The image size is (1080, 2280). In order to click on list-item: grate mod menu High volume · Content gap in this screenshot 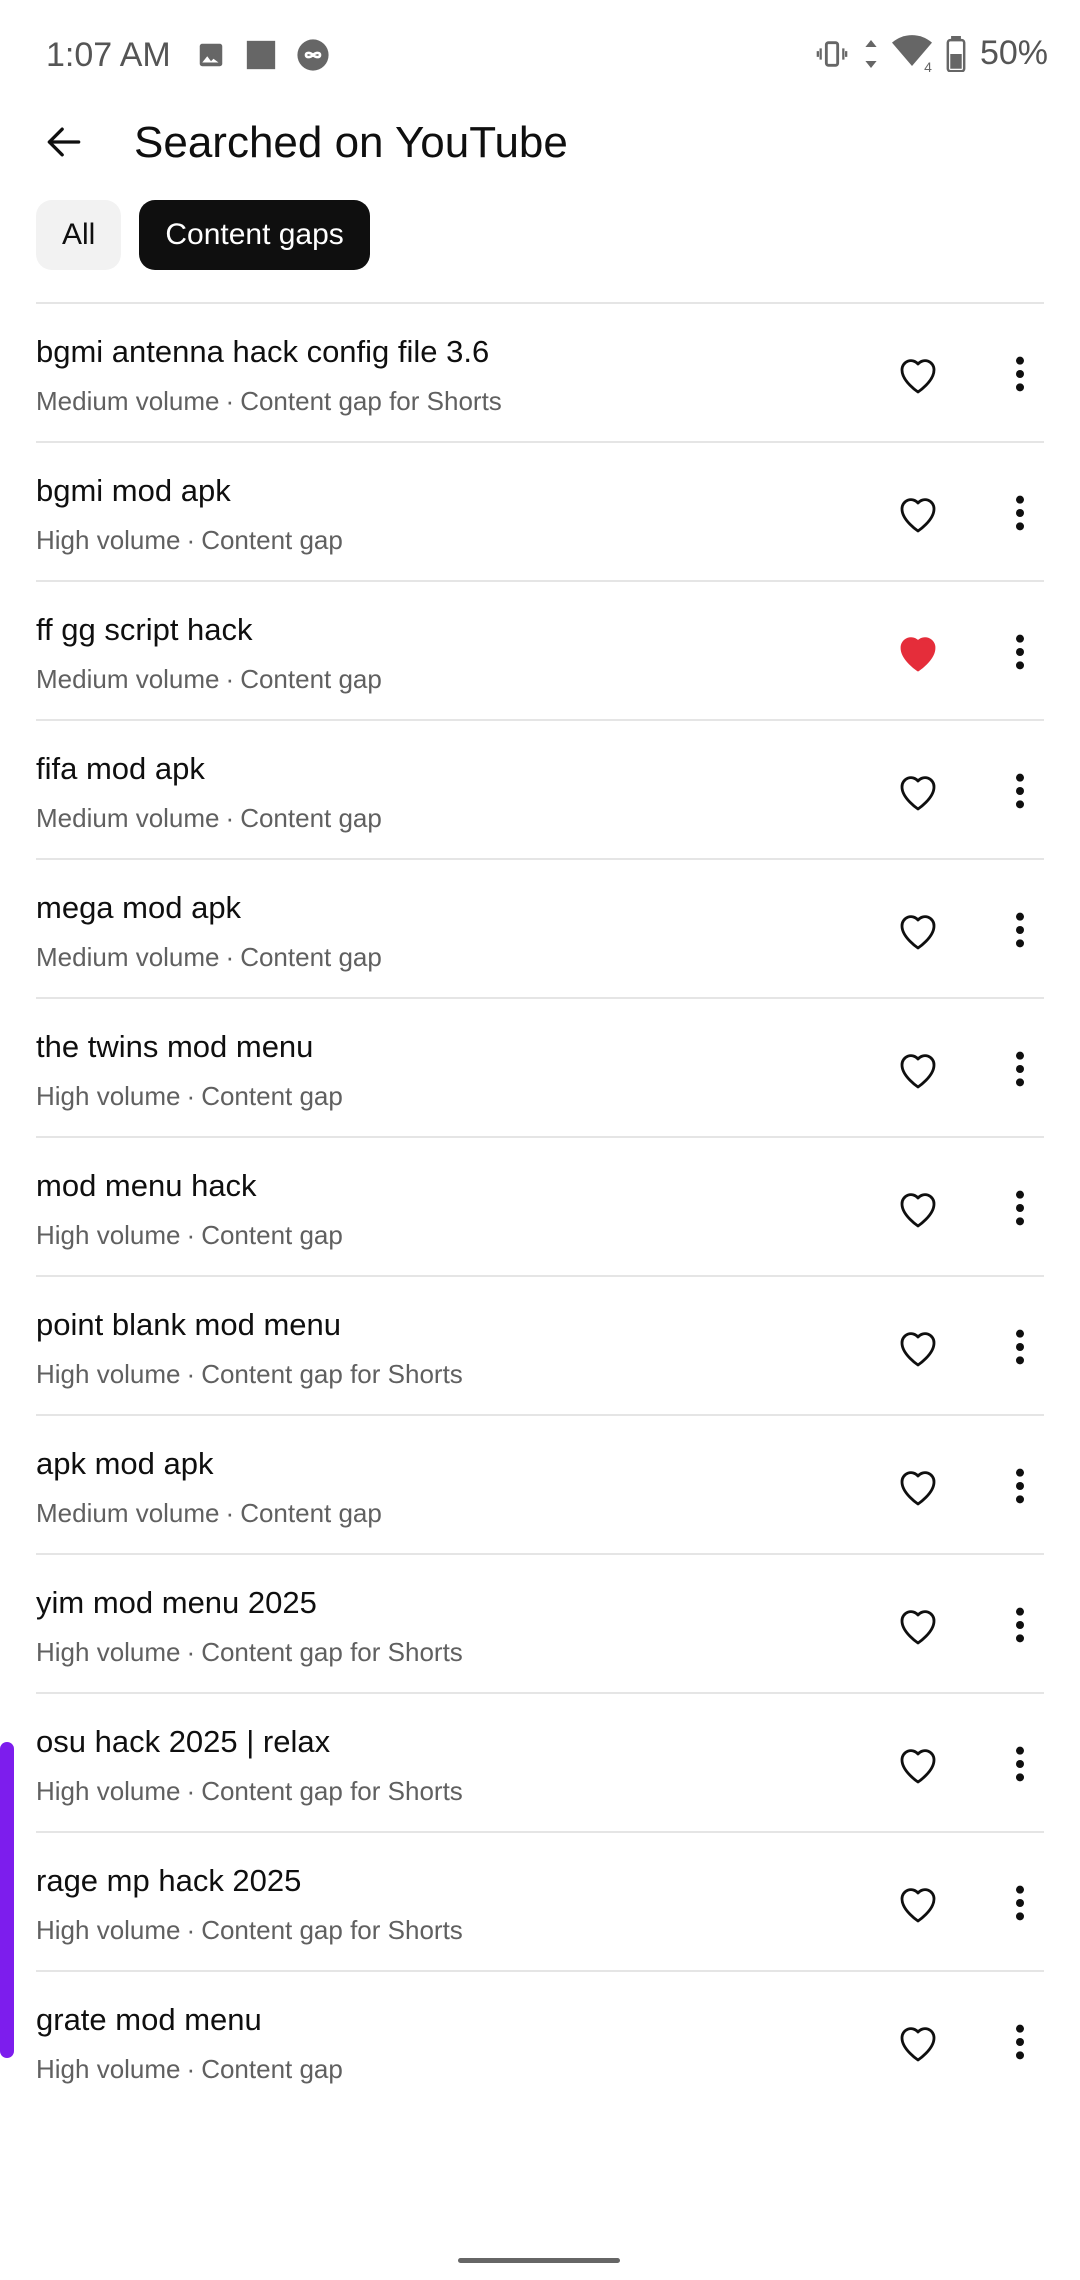, I will do `click(540, 2041)`.